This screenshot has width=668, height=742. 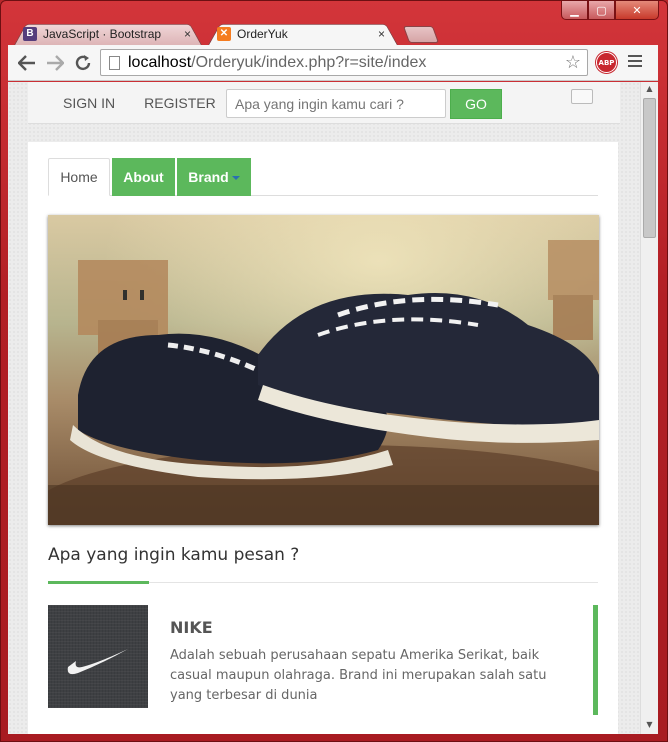 I want to click on nike-swoosh-icon, so click(x=97, y=662).